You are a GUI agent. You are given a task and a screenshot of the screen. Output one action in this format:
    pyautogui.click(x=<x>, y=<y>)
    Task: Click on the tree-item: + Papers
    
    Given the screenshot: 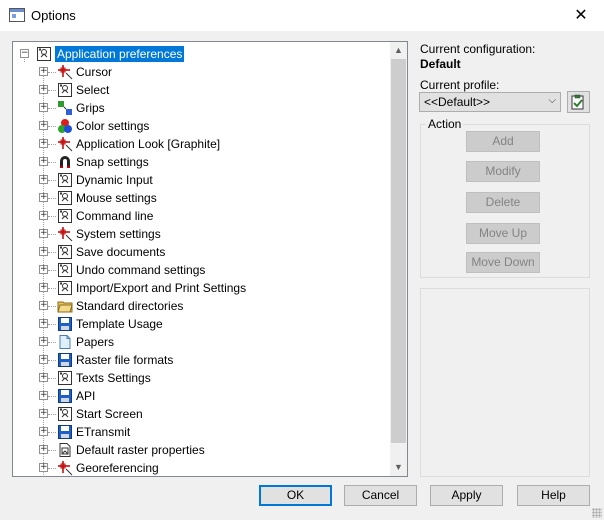 What is the action you would take?
    pyautogui.click(x=203, y=342)
    